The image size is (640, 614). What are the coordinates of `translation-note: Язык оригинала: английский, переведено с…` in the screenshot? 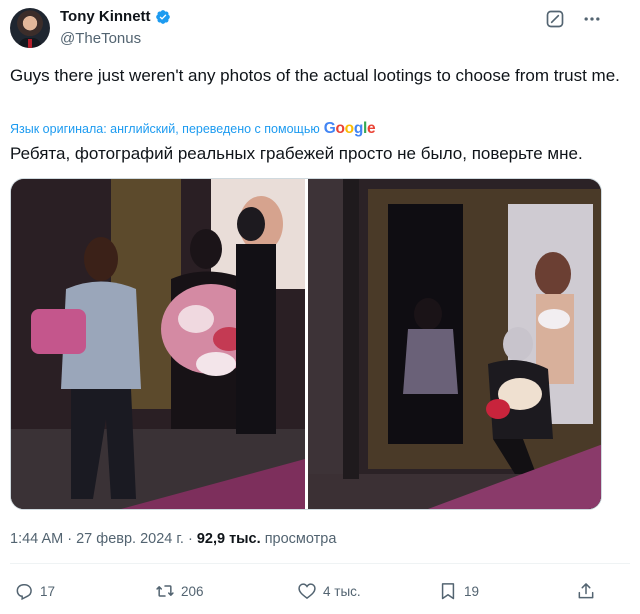 It's located at (193, 129).